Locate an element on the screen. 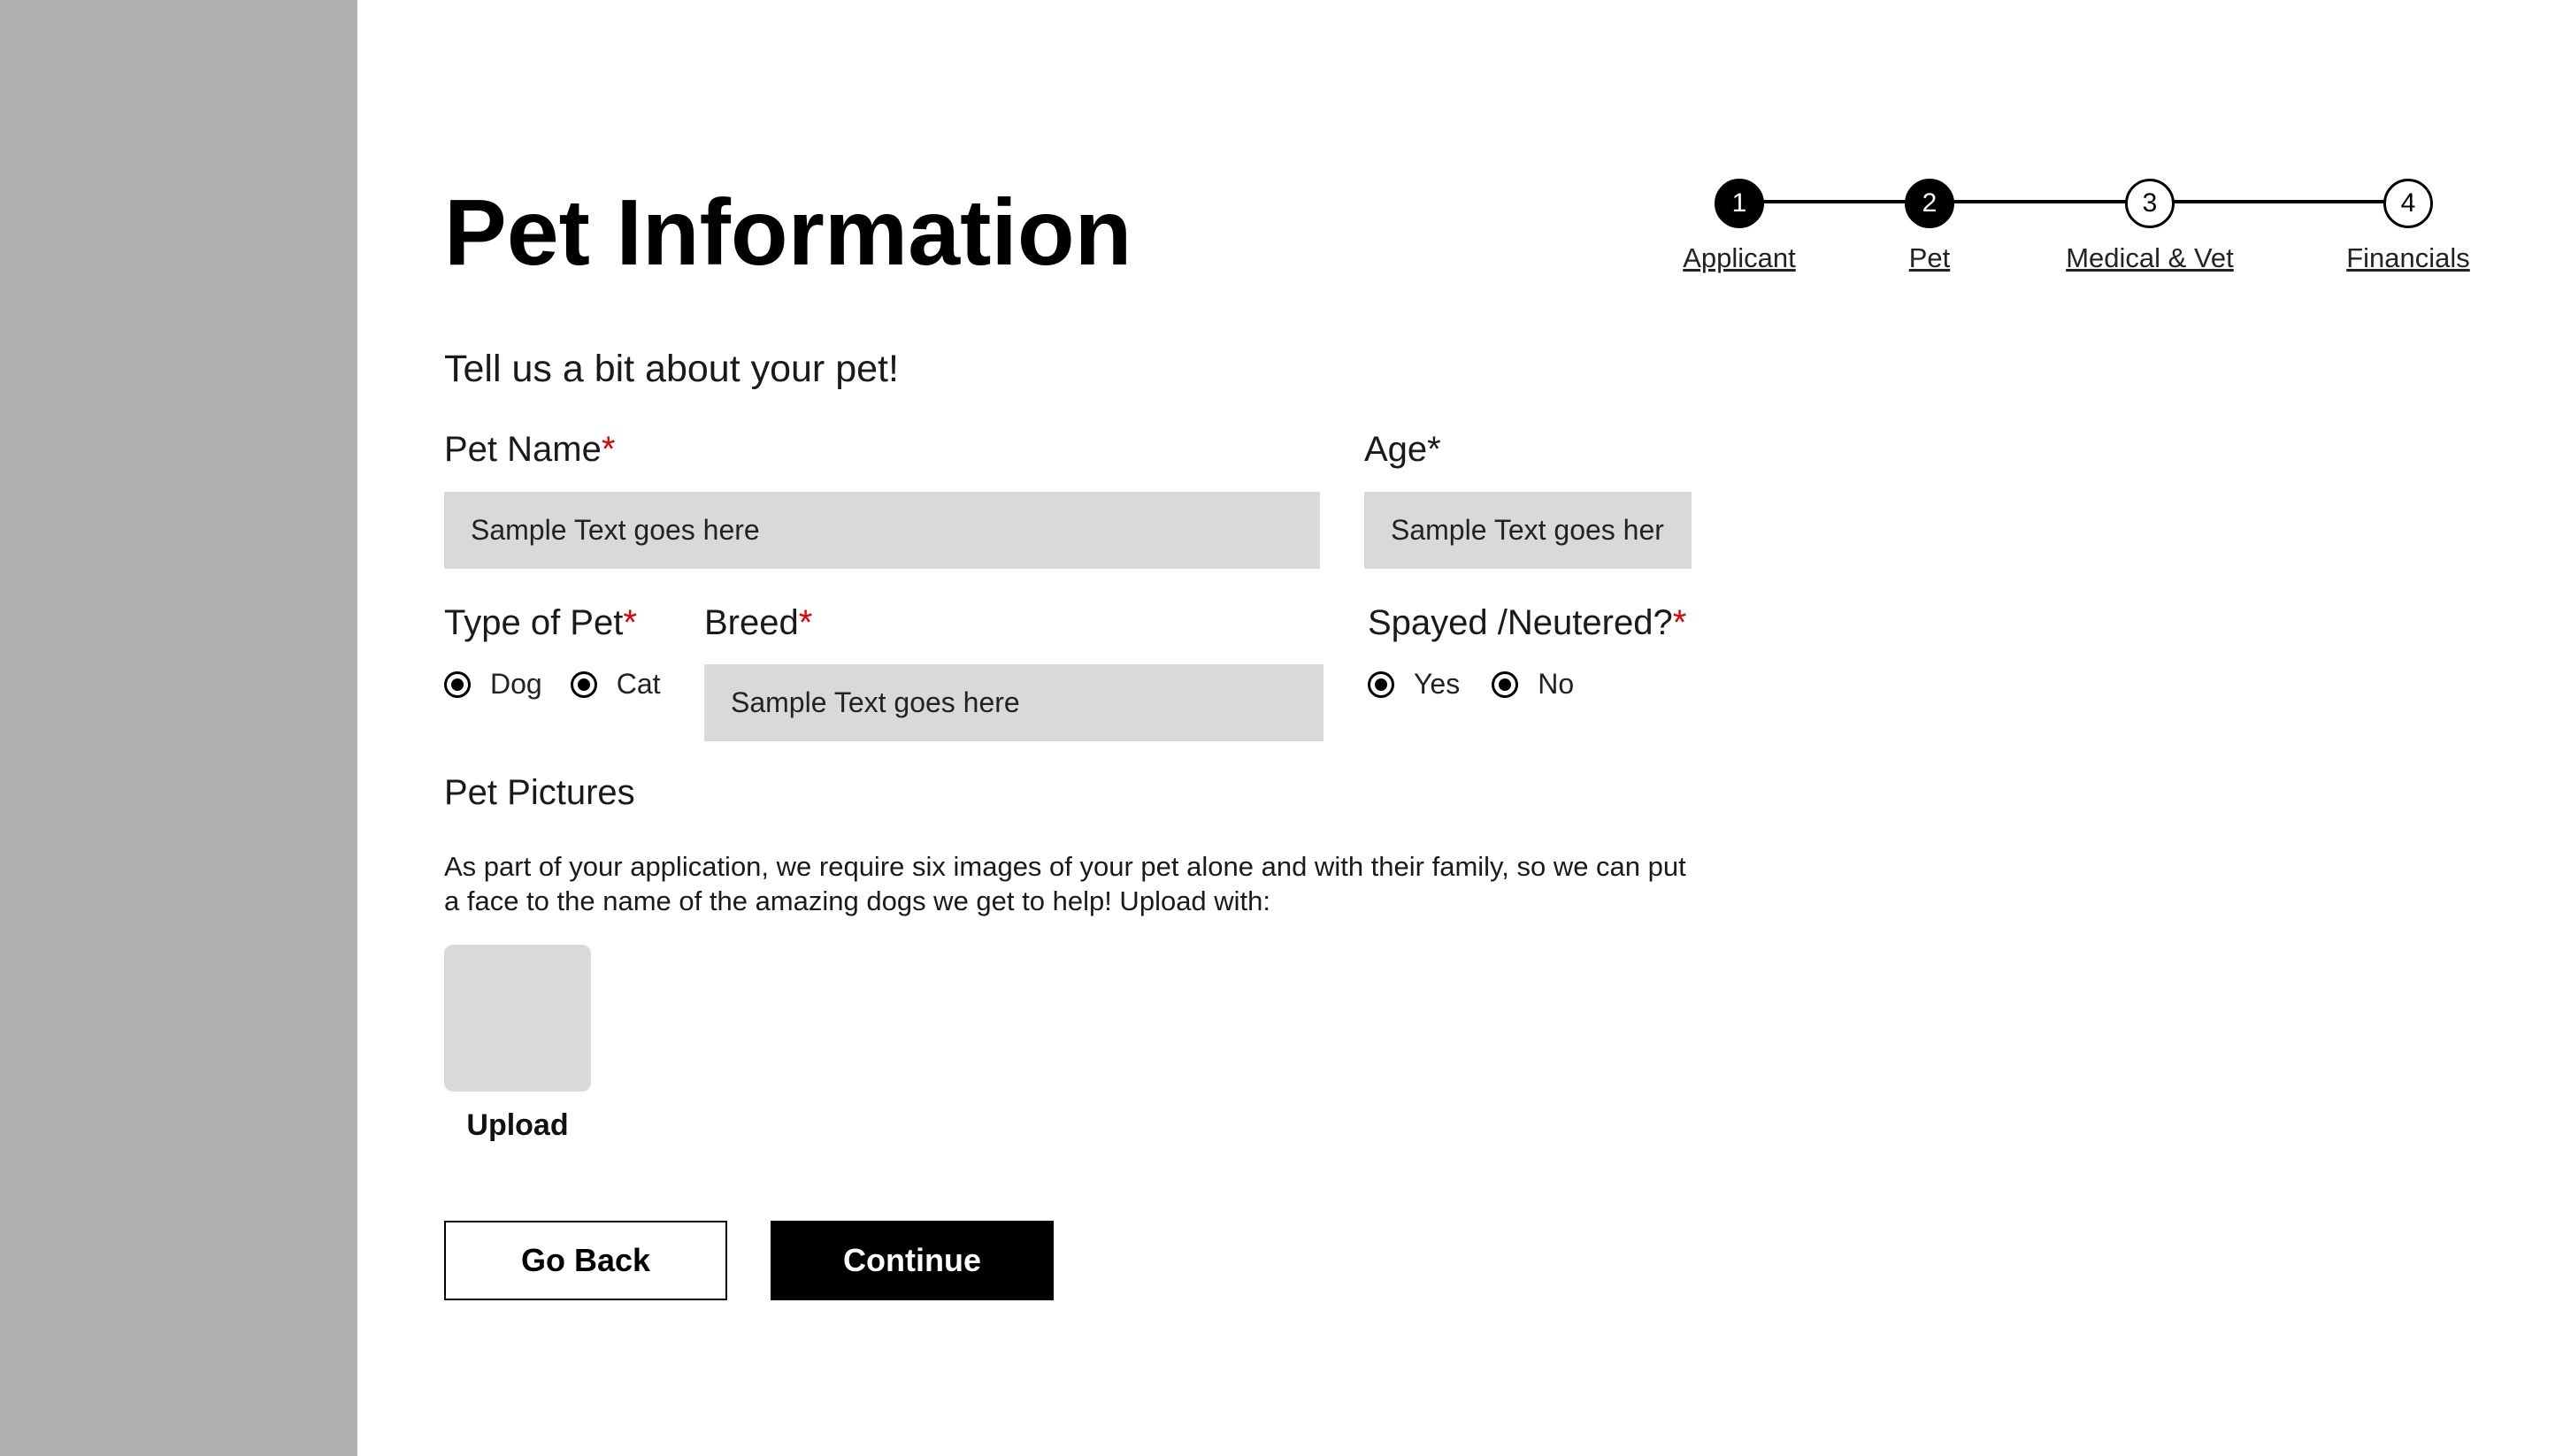 This screenshot has width=2555, height=1456. age-input is located at coordinates (1528, 530).